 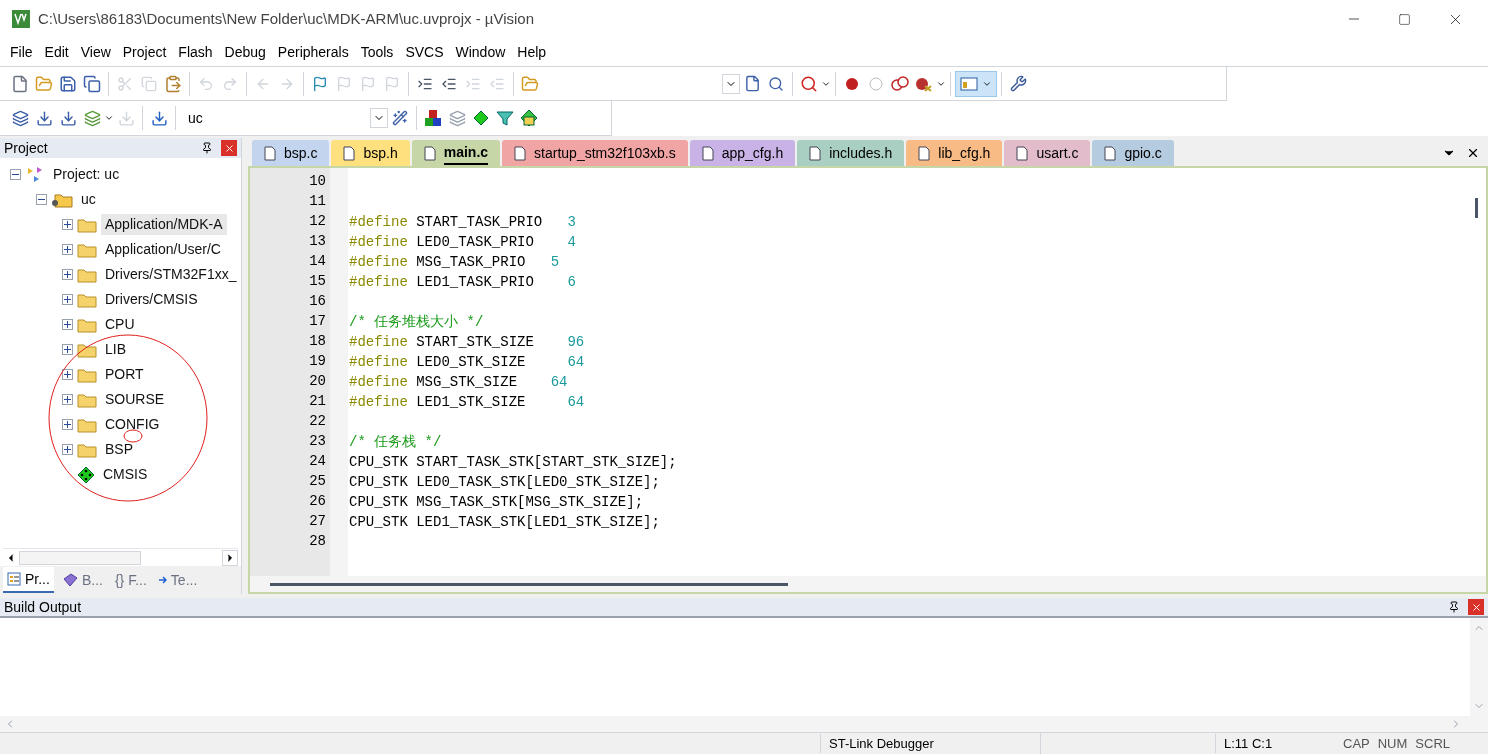 What do you see at coordinates (119, 449) in the screenshot?
I see `tree-item: BSP` at bounding box center [119, 449].